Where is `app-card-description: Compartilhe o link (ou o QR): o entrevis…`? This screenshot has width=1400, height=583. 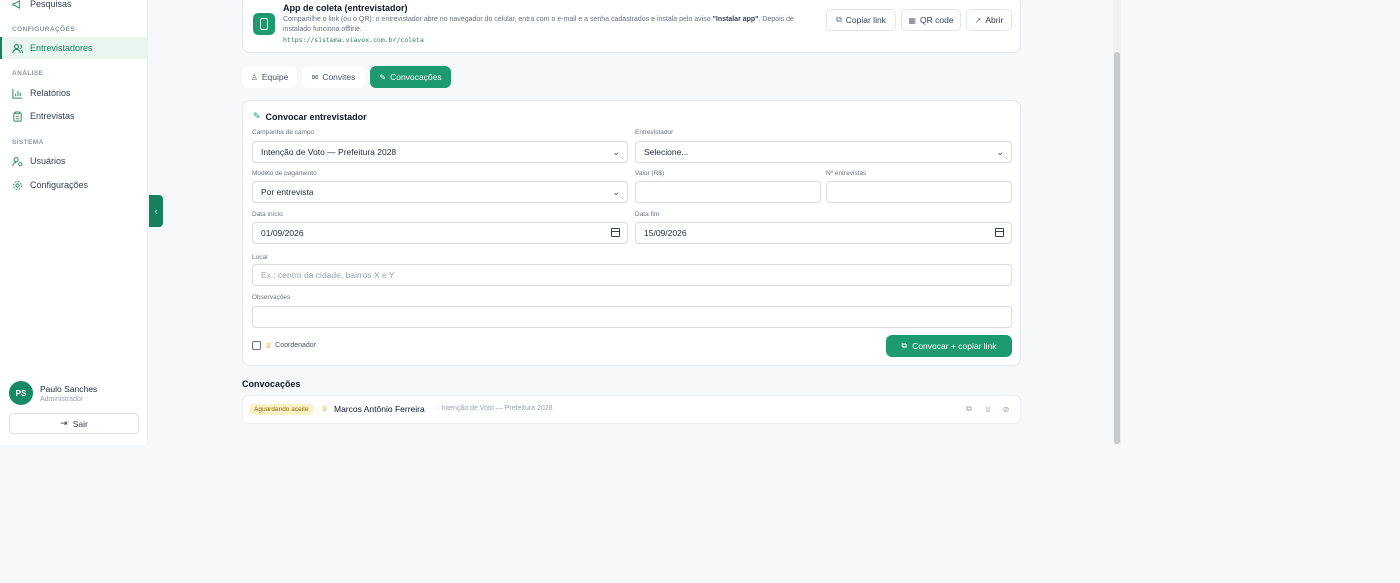
app-card-description: Compartilhe o link (ou o QR): o entrevis… is located at coordinates (538, 24).